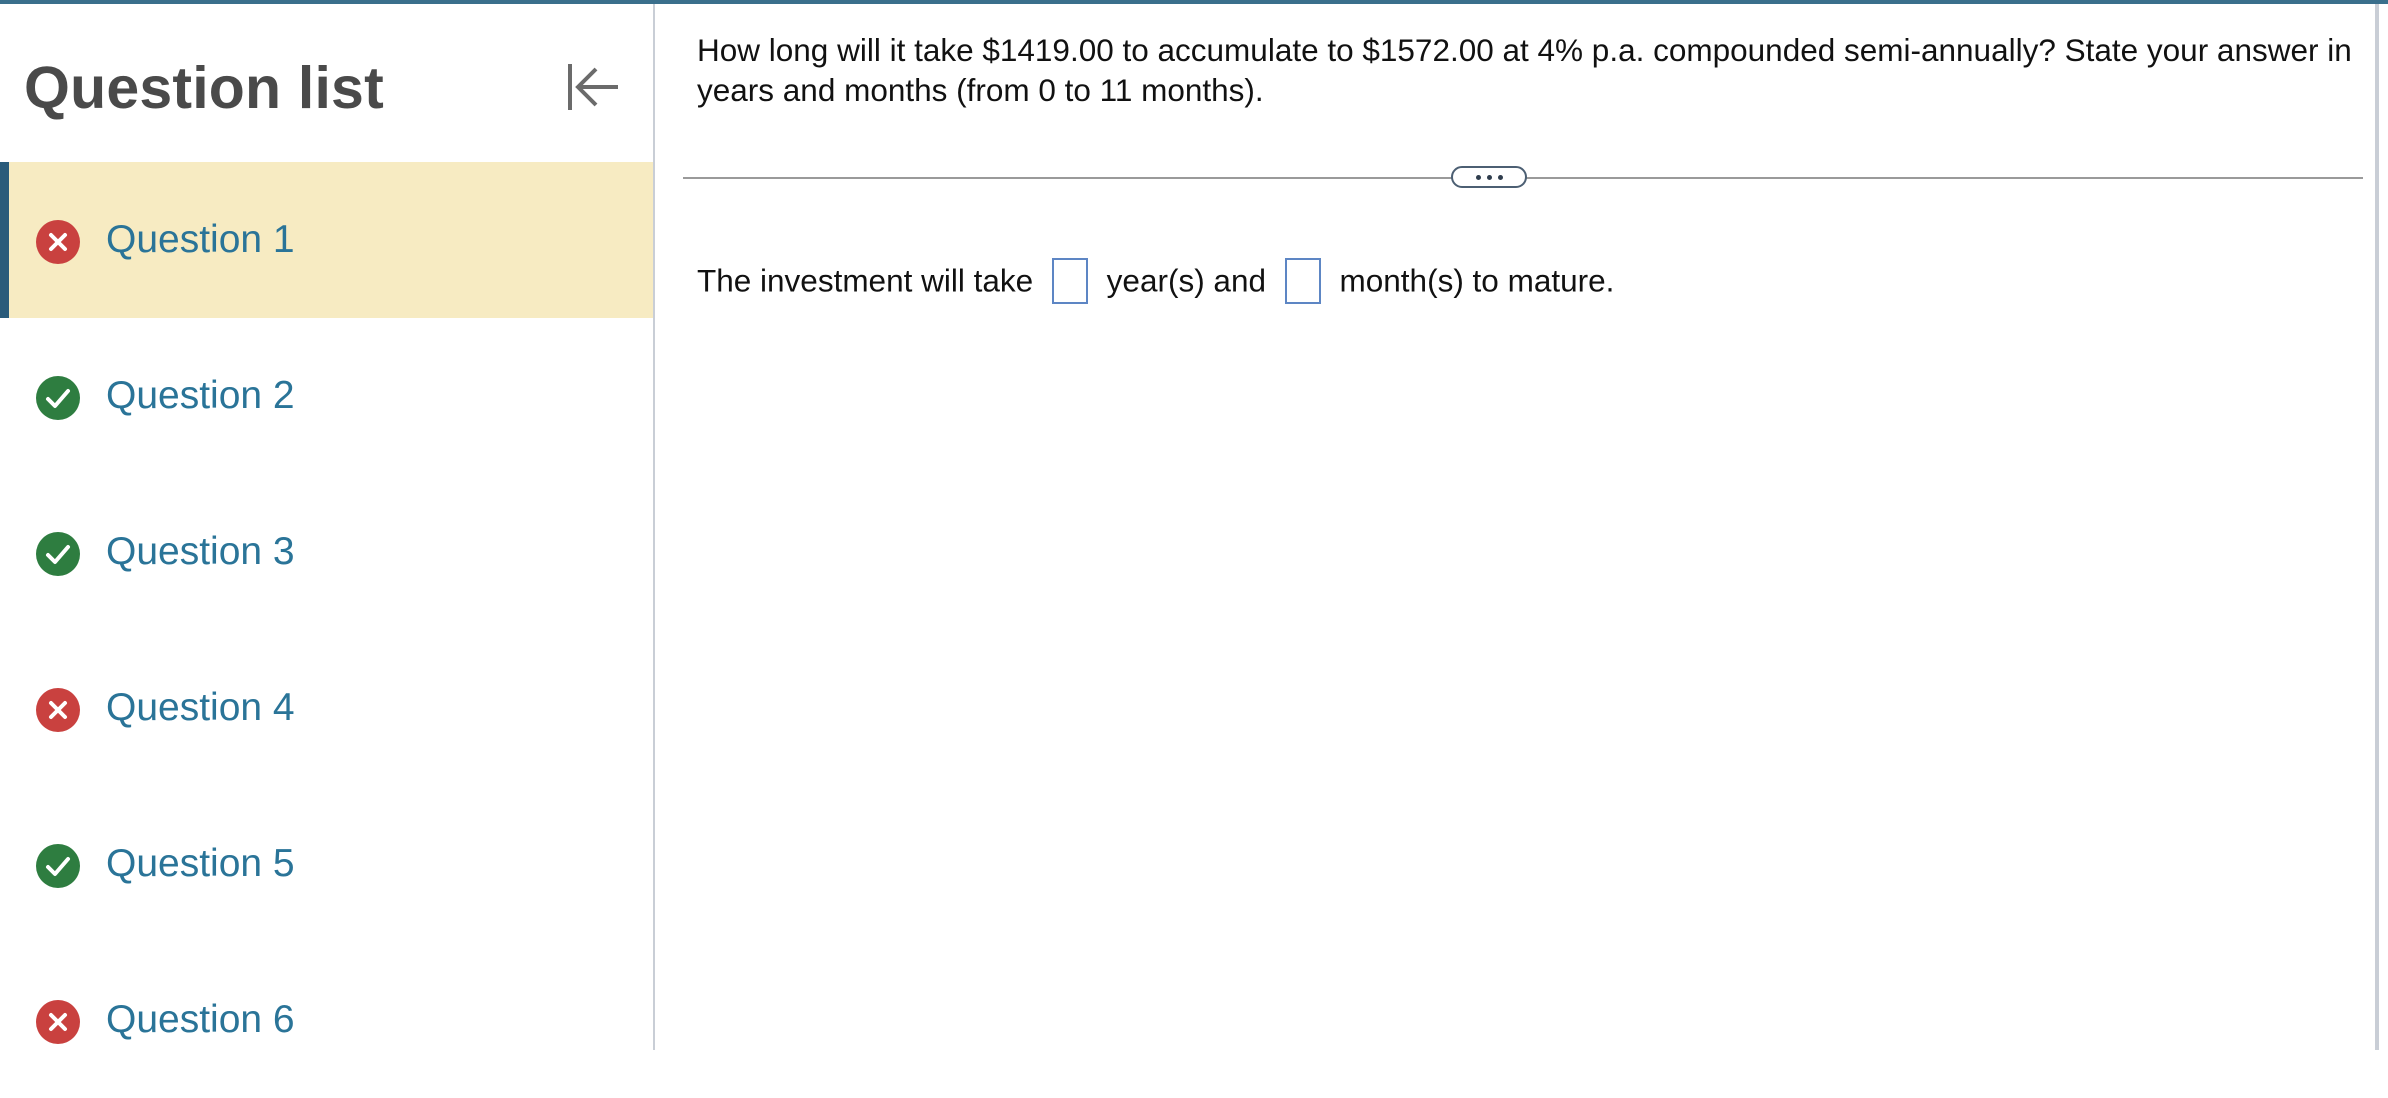  Describe the element at coordinates (200, 863) in the screenshot. I see `question-list-item-label: Question 5` at that location.